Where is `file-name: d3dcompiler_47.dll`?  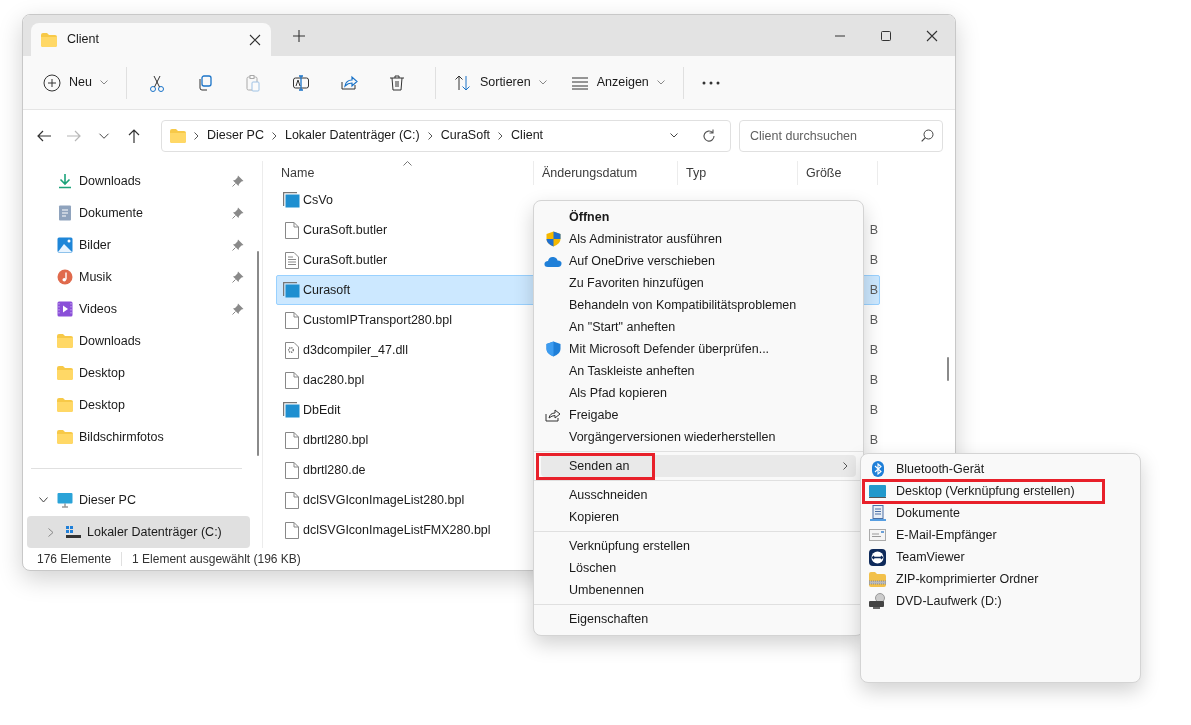 file-name: d3dcompiler_47.dll is located at coordinates (355, 350).